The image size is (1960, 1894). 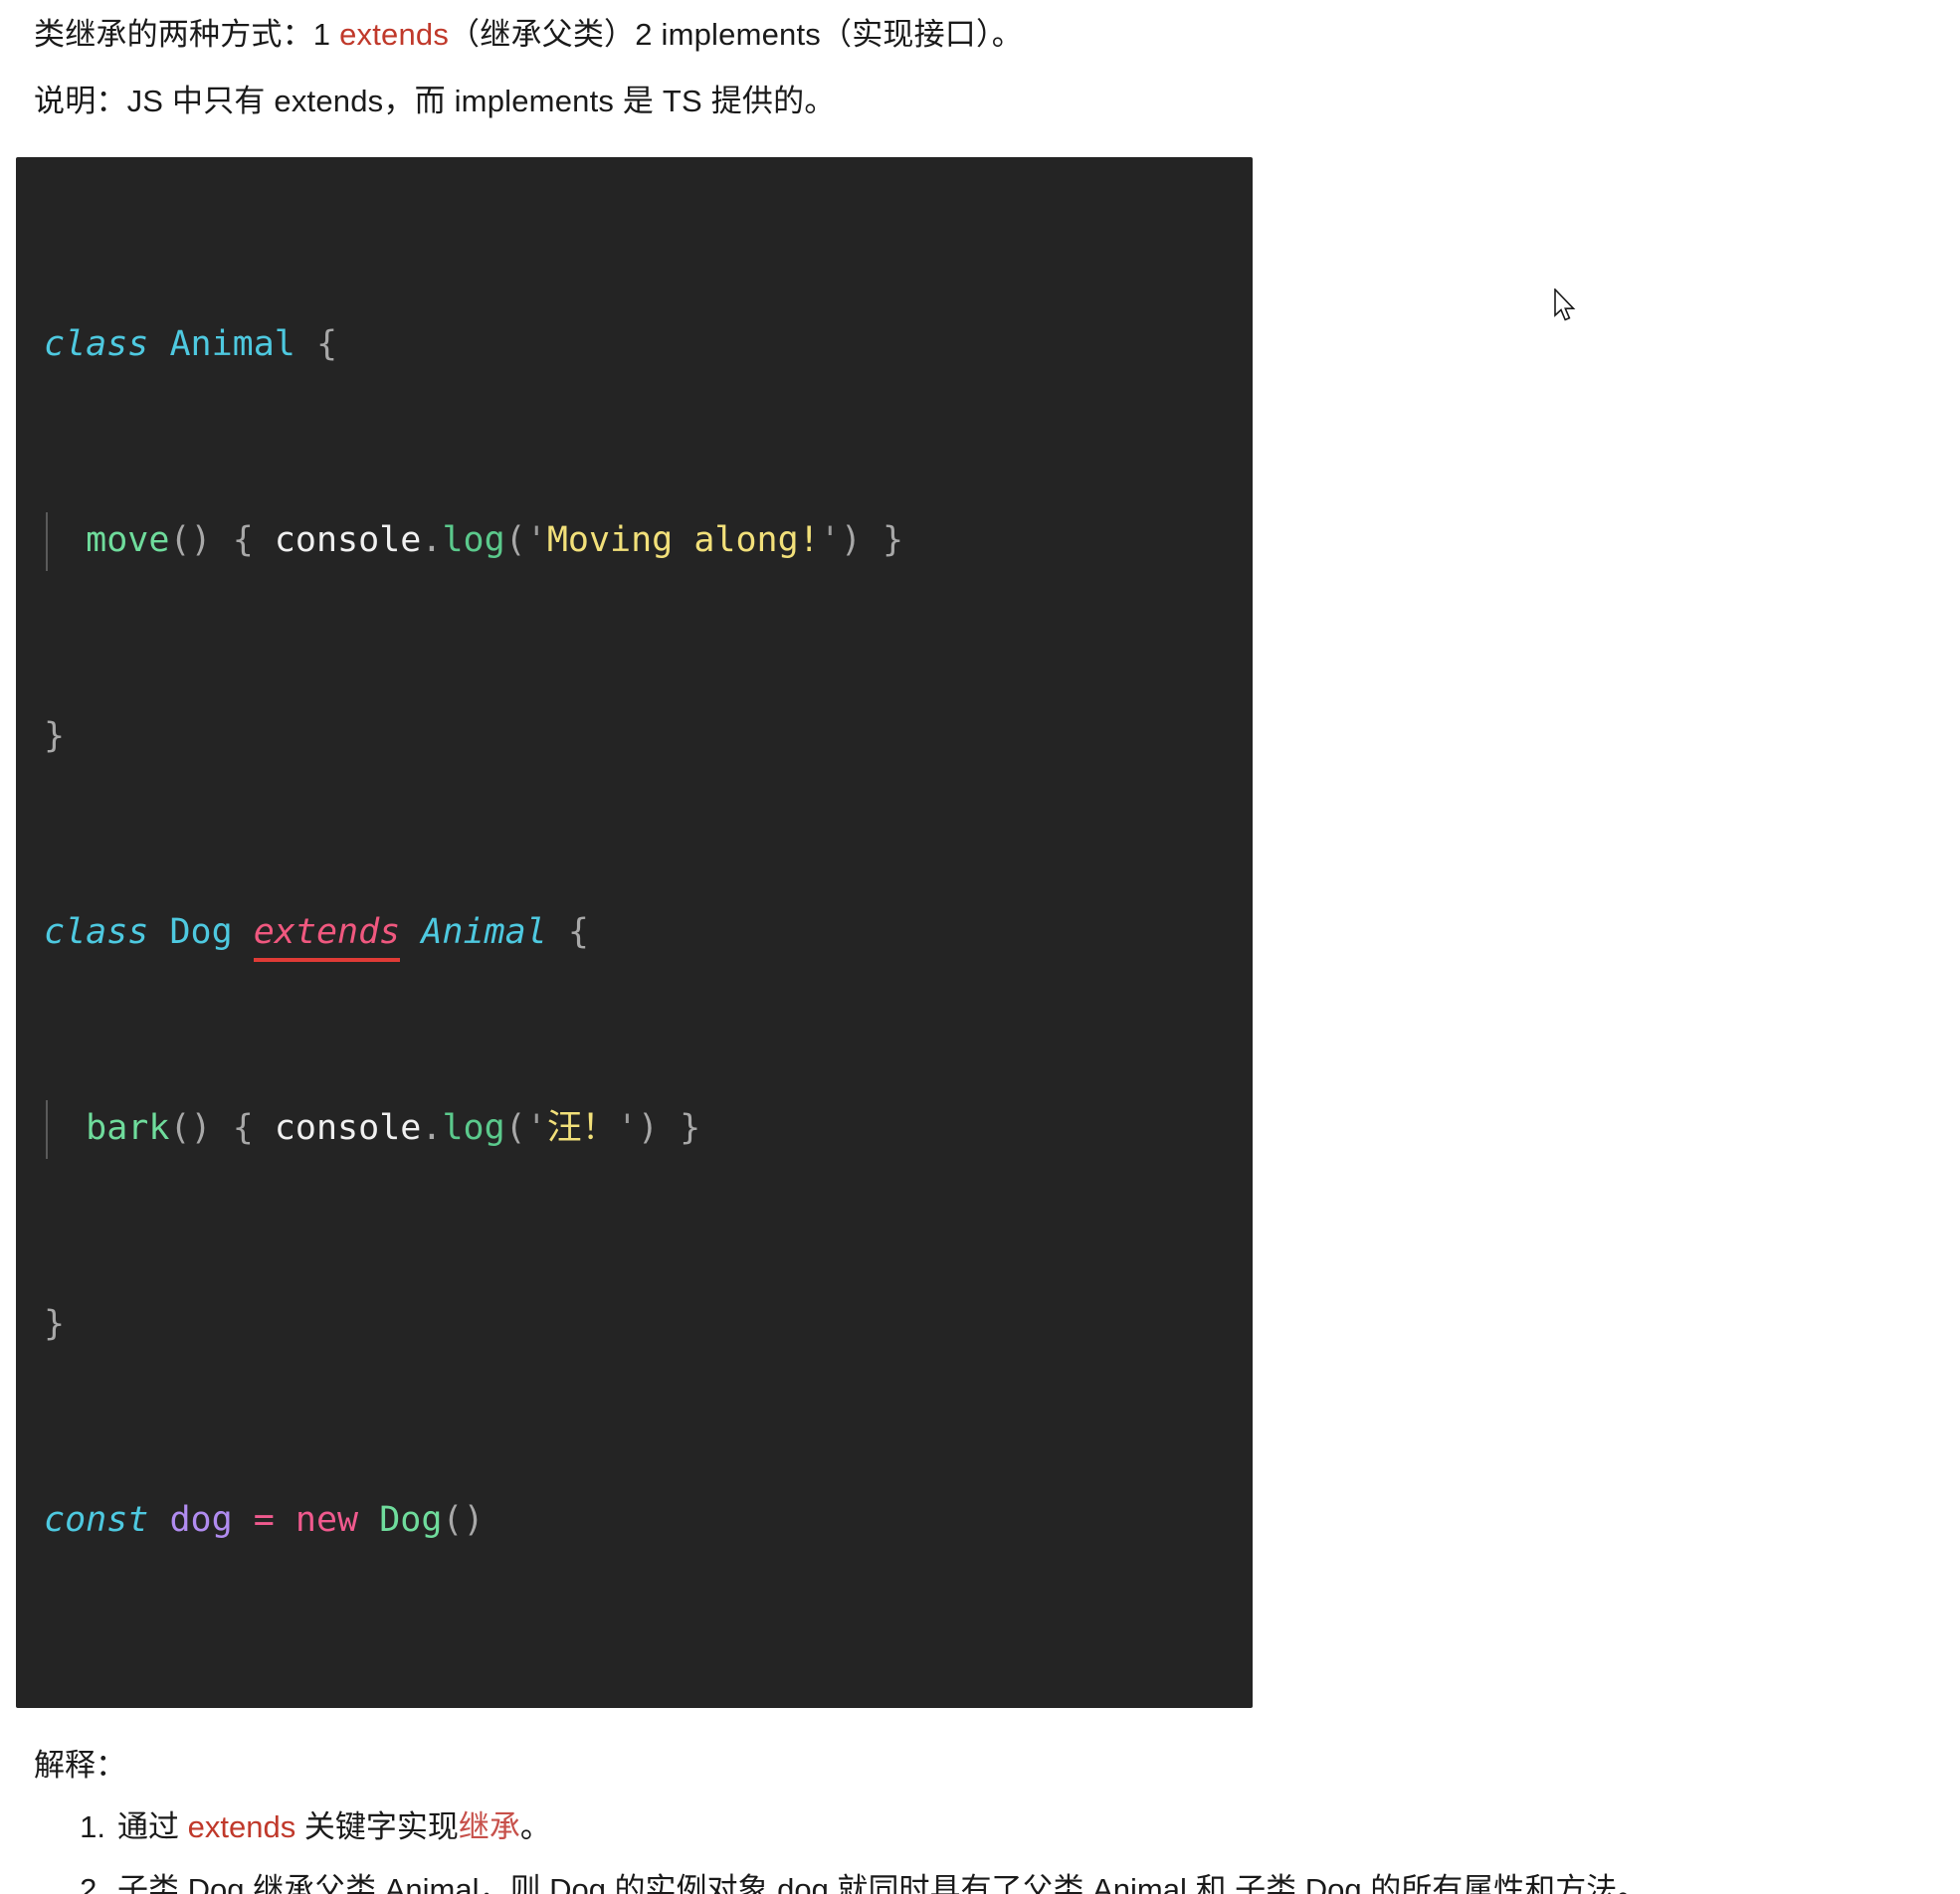 I want to click on text-segment: 关键字实现, so click(x=377, y=1827).